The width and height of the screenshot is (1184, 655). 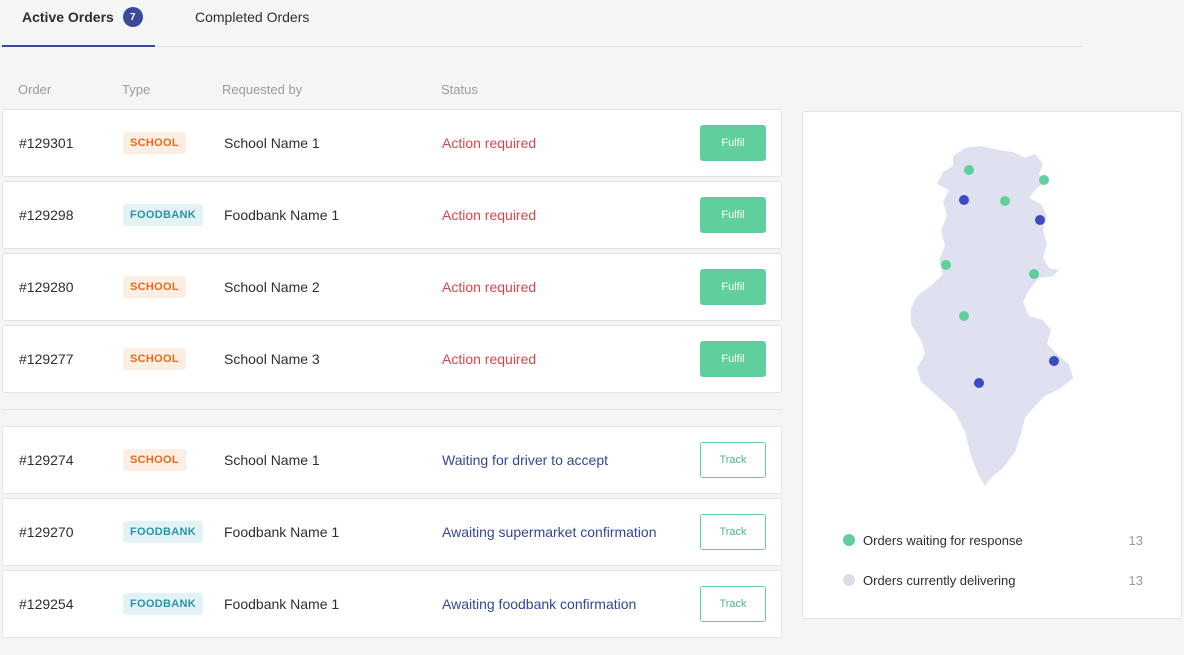 I want to click on legend-dot-delivering, so click(x=849, y=580).